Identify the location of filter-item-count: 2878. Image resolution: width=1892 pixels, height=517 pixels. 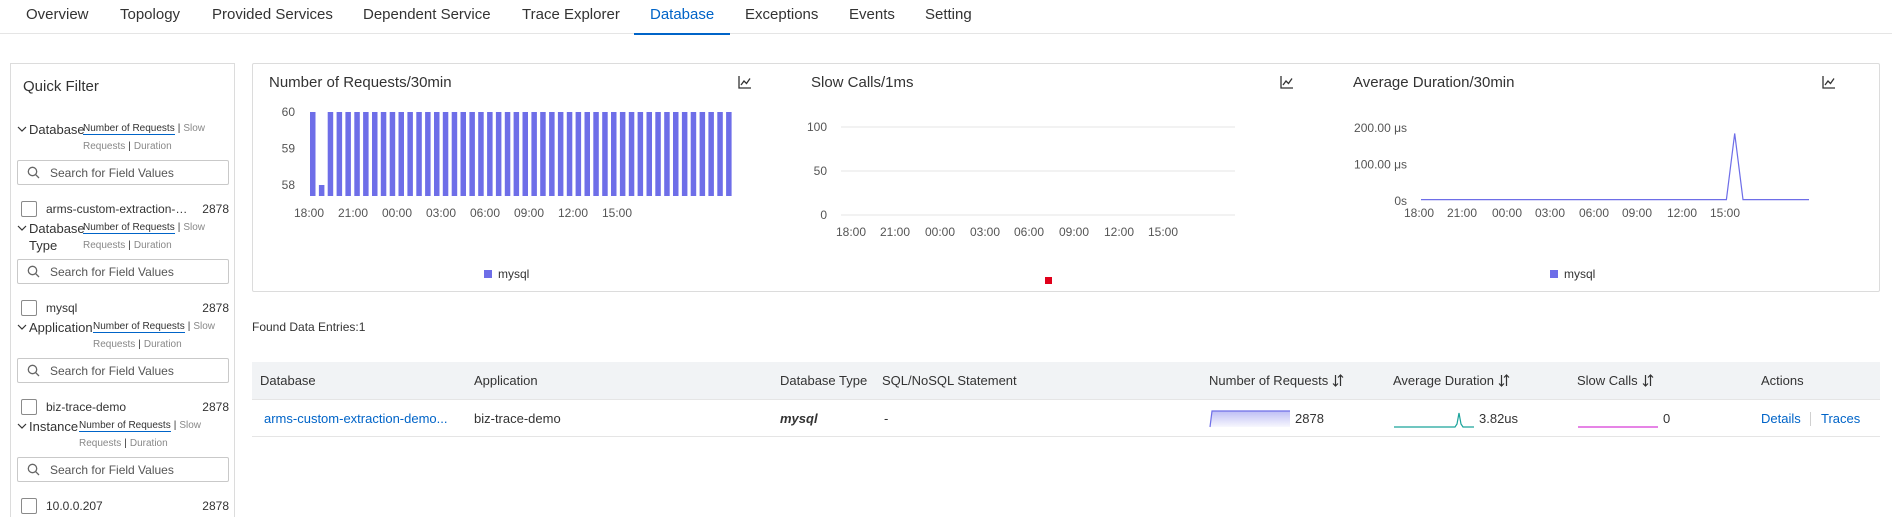
(215, 506).